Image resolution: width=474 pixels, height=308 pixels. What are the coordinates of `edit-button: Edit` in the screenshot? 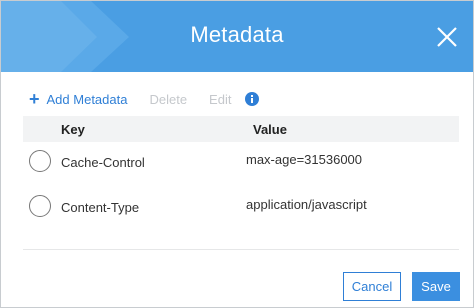 It's located at (220, 99).